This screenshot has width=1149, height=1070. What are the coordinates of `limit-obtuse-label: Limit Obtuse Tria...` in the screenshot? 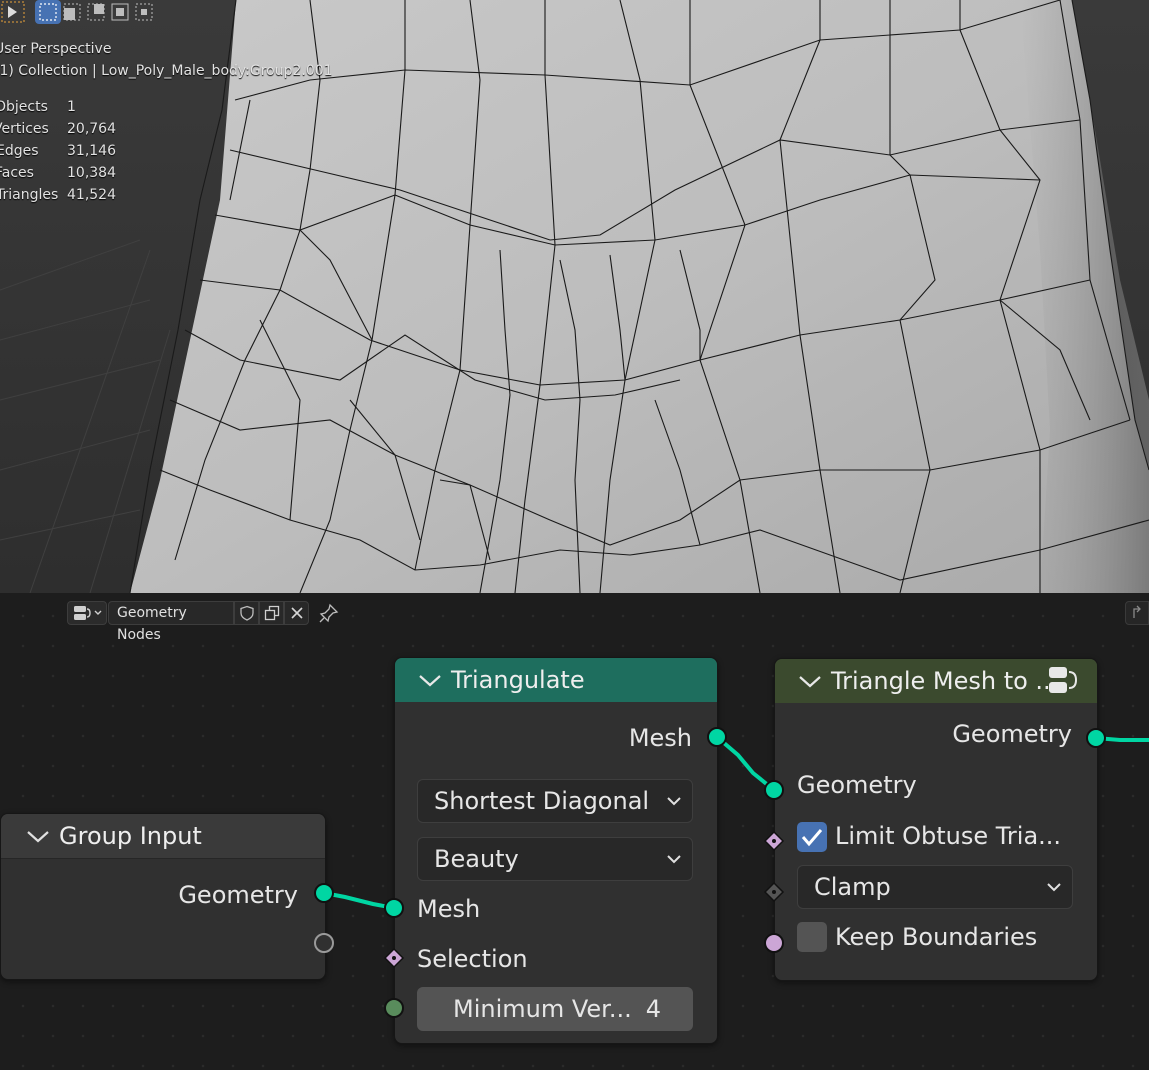 It's located at (948, 836).